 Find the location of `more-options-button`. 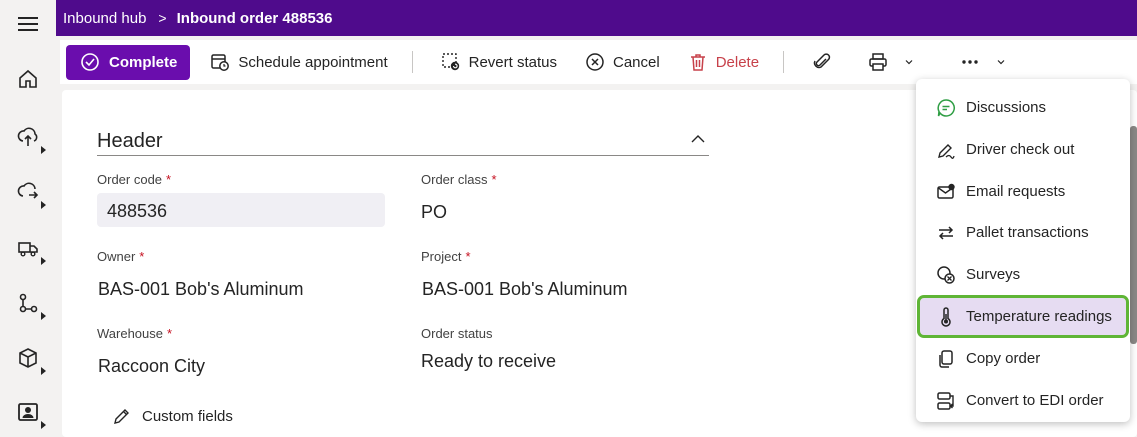

more-options-button is located at coordinates (987, 62).